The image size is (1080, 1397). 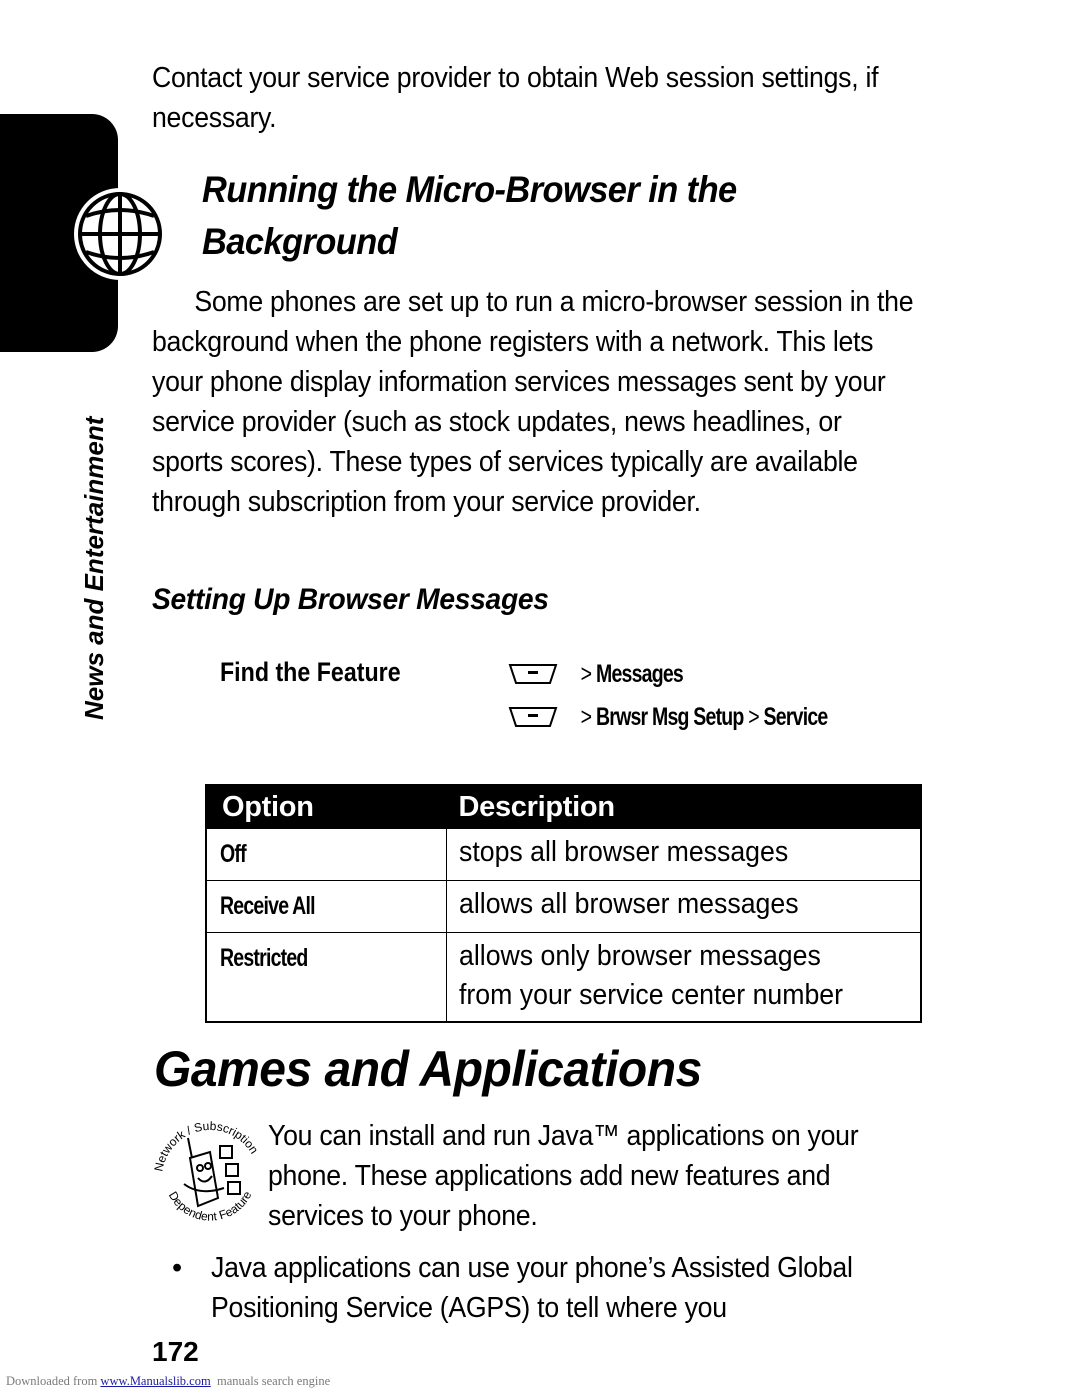 What do you see at coordinates (120, 234) in the screenshot?
I see `globe-icon` at bounding box center [120, 234].